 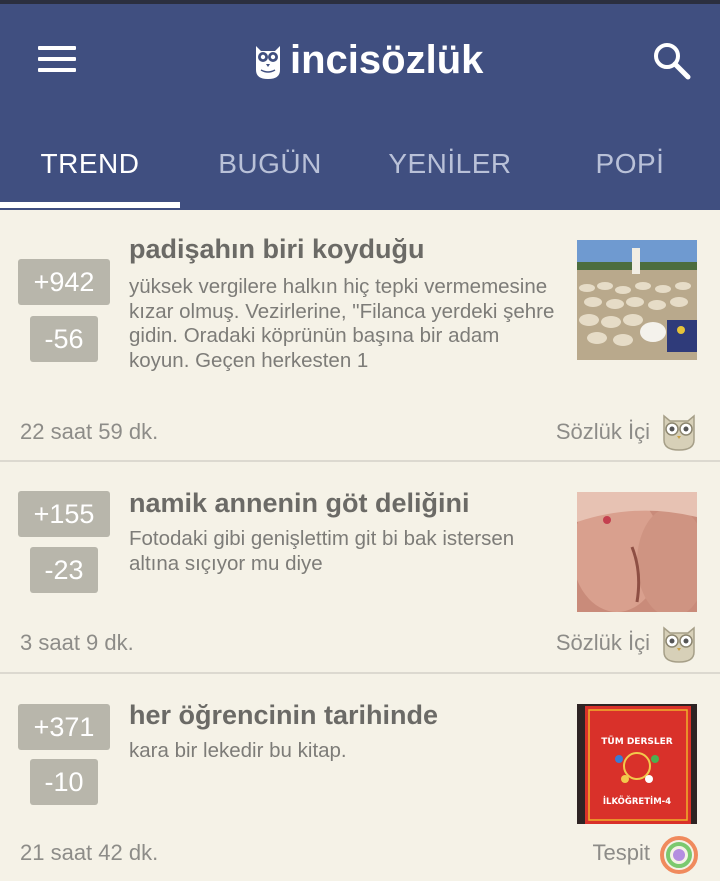 I want to click on entry-timestamp: 3 saat 9 dk., so click(x=77, y=642).